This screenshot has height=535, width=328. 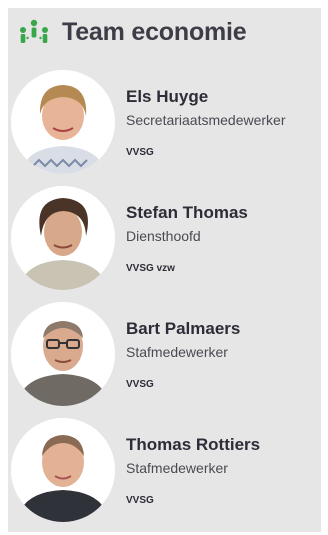 I want to click on member-role: Secretariaatsmedewerker, so click(x=206, y=120).